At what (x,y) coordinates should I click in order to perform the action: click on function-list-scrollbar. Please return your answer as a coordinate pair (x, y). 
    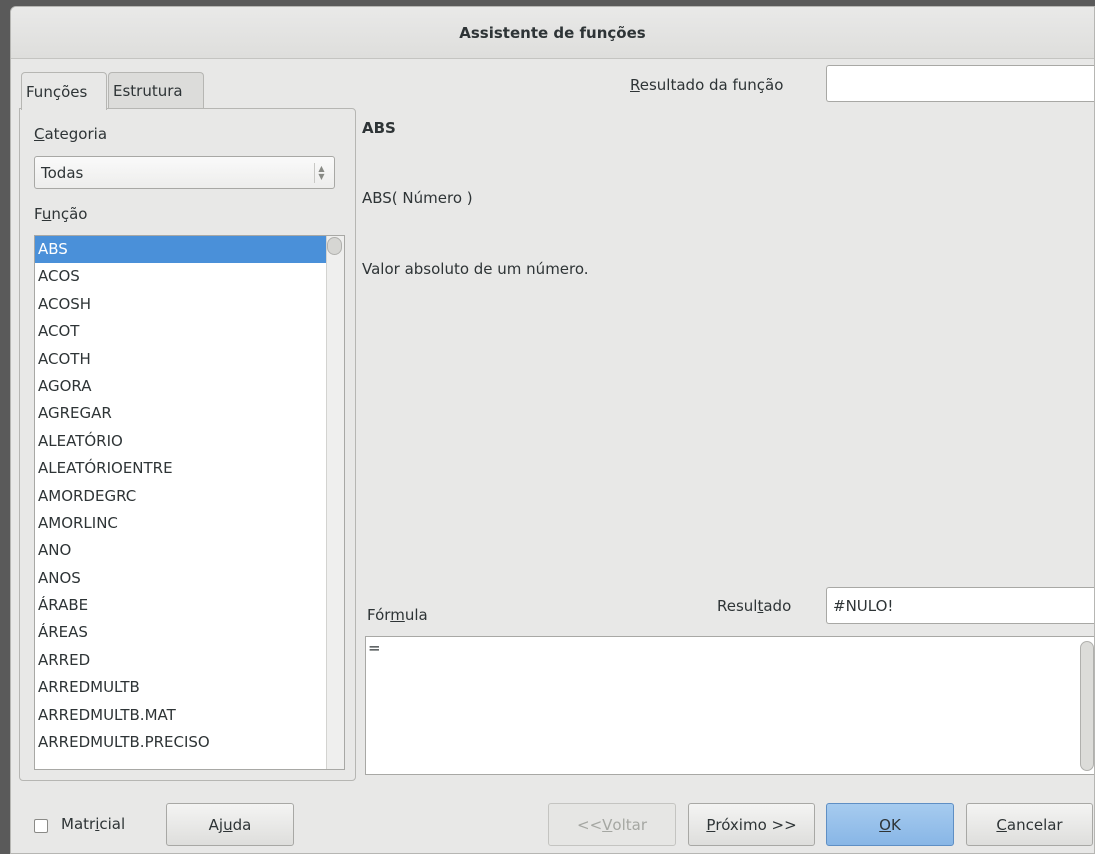
    Looking at the image, I should click on (335, 502).